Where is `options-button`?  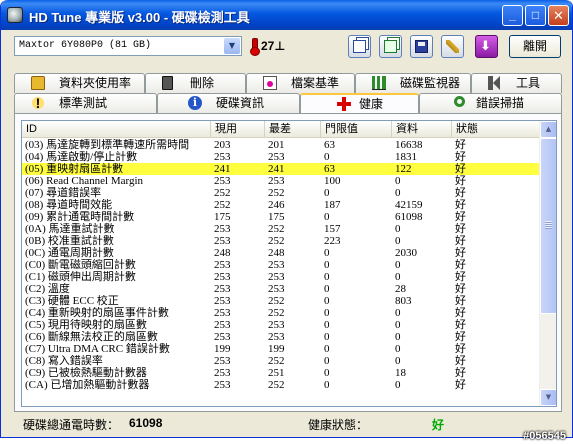
options-button is located at coordinates (452, 46).